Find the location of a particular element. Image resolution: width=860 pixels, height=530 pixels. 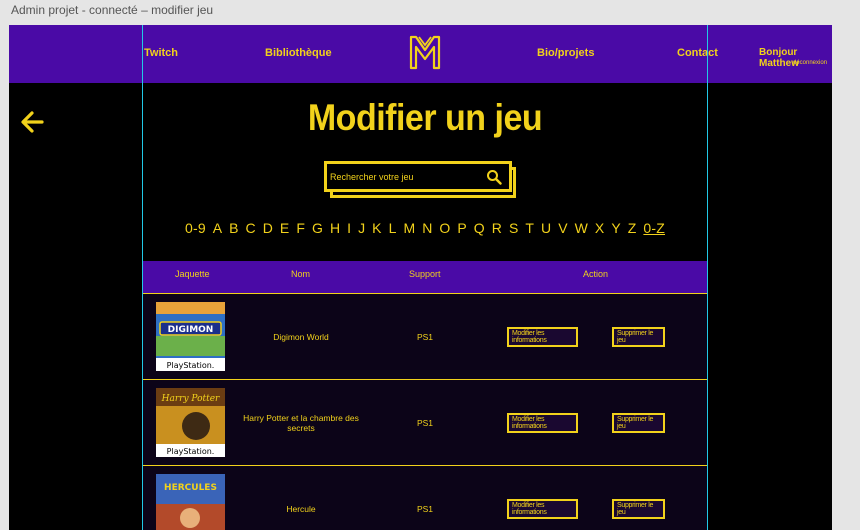

alpha-filter-n: N is located at coordinates (427, 228).